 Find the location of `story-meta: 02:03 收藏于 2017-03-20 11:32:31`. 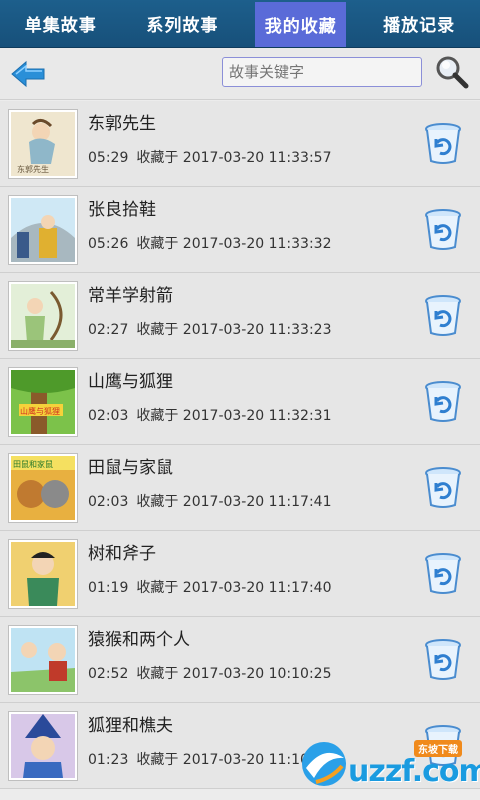

story-meta: 02:03 收藏于 2017-03-20 11:32:31 is located at coordinates (210, 415).